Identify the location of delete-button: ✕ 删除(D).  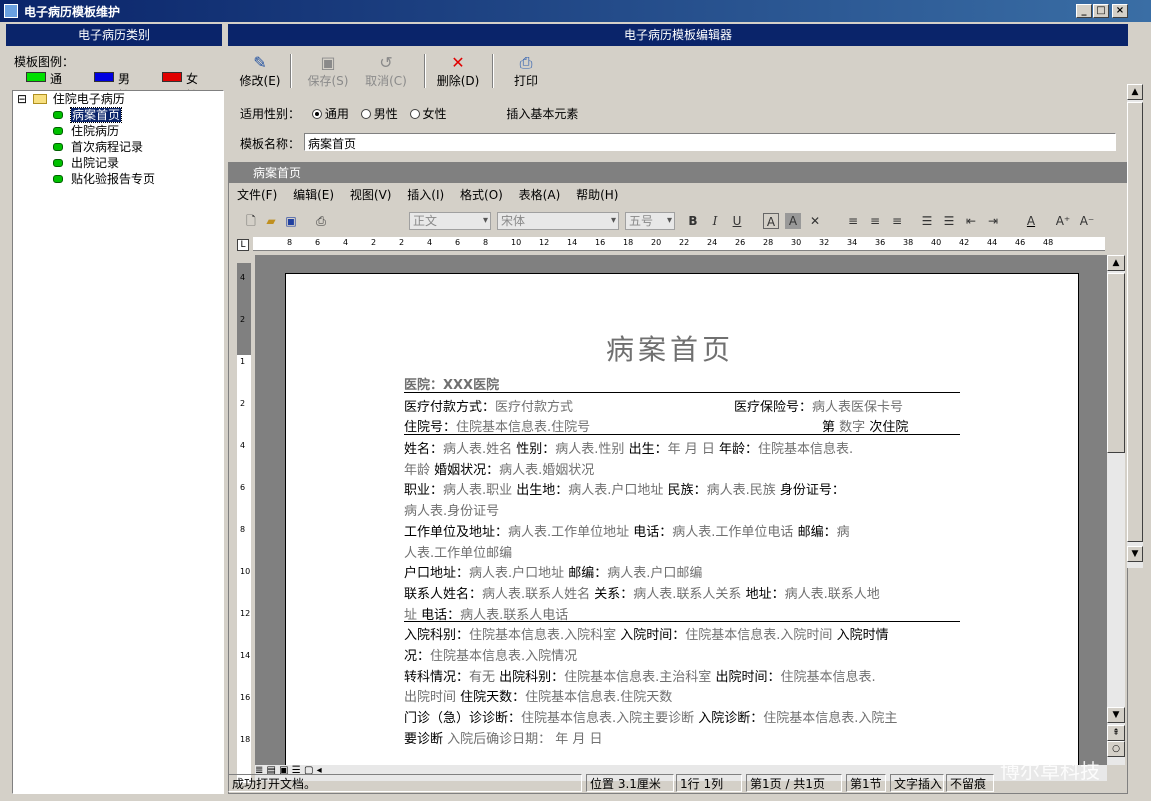
(458, 72).